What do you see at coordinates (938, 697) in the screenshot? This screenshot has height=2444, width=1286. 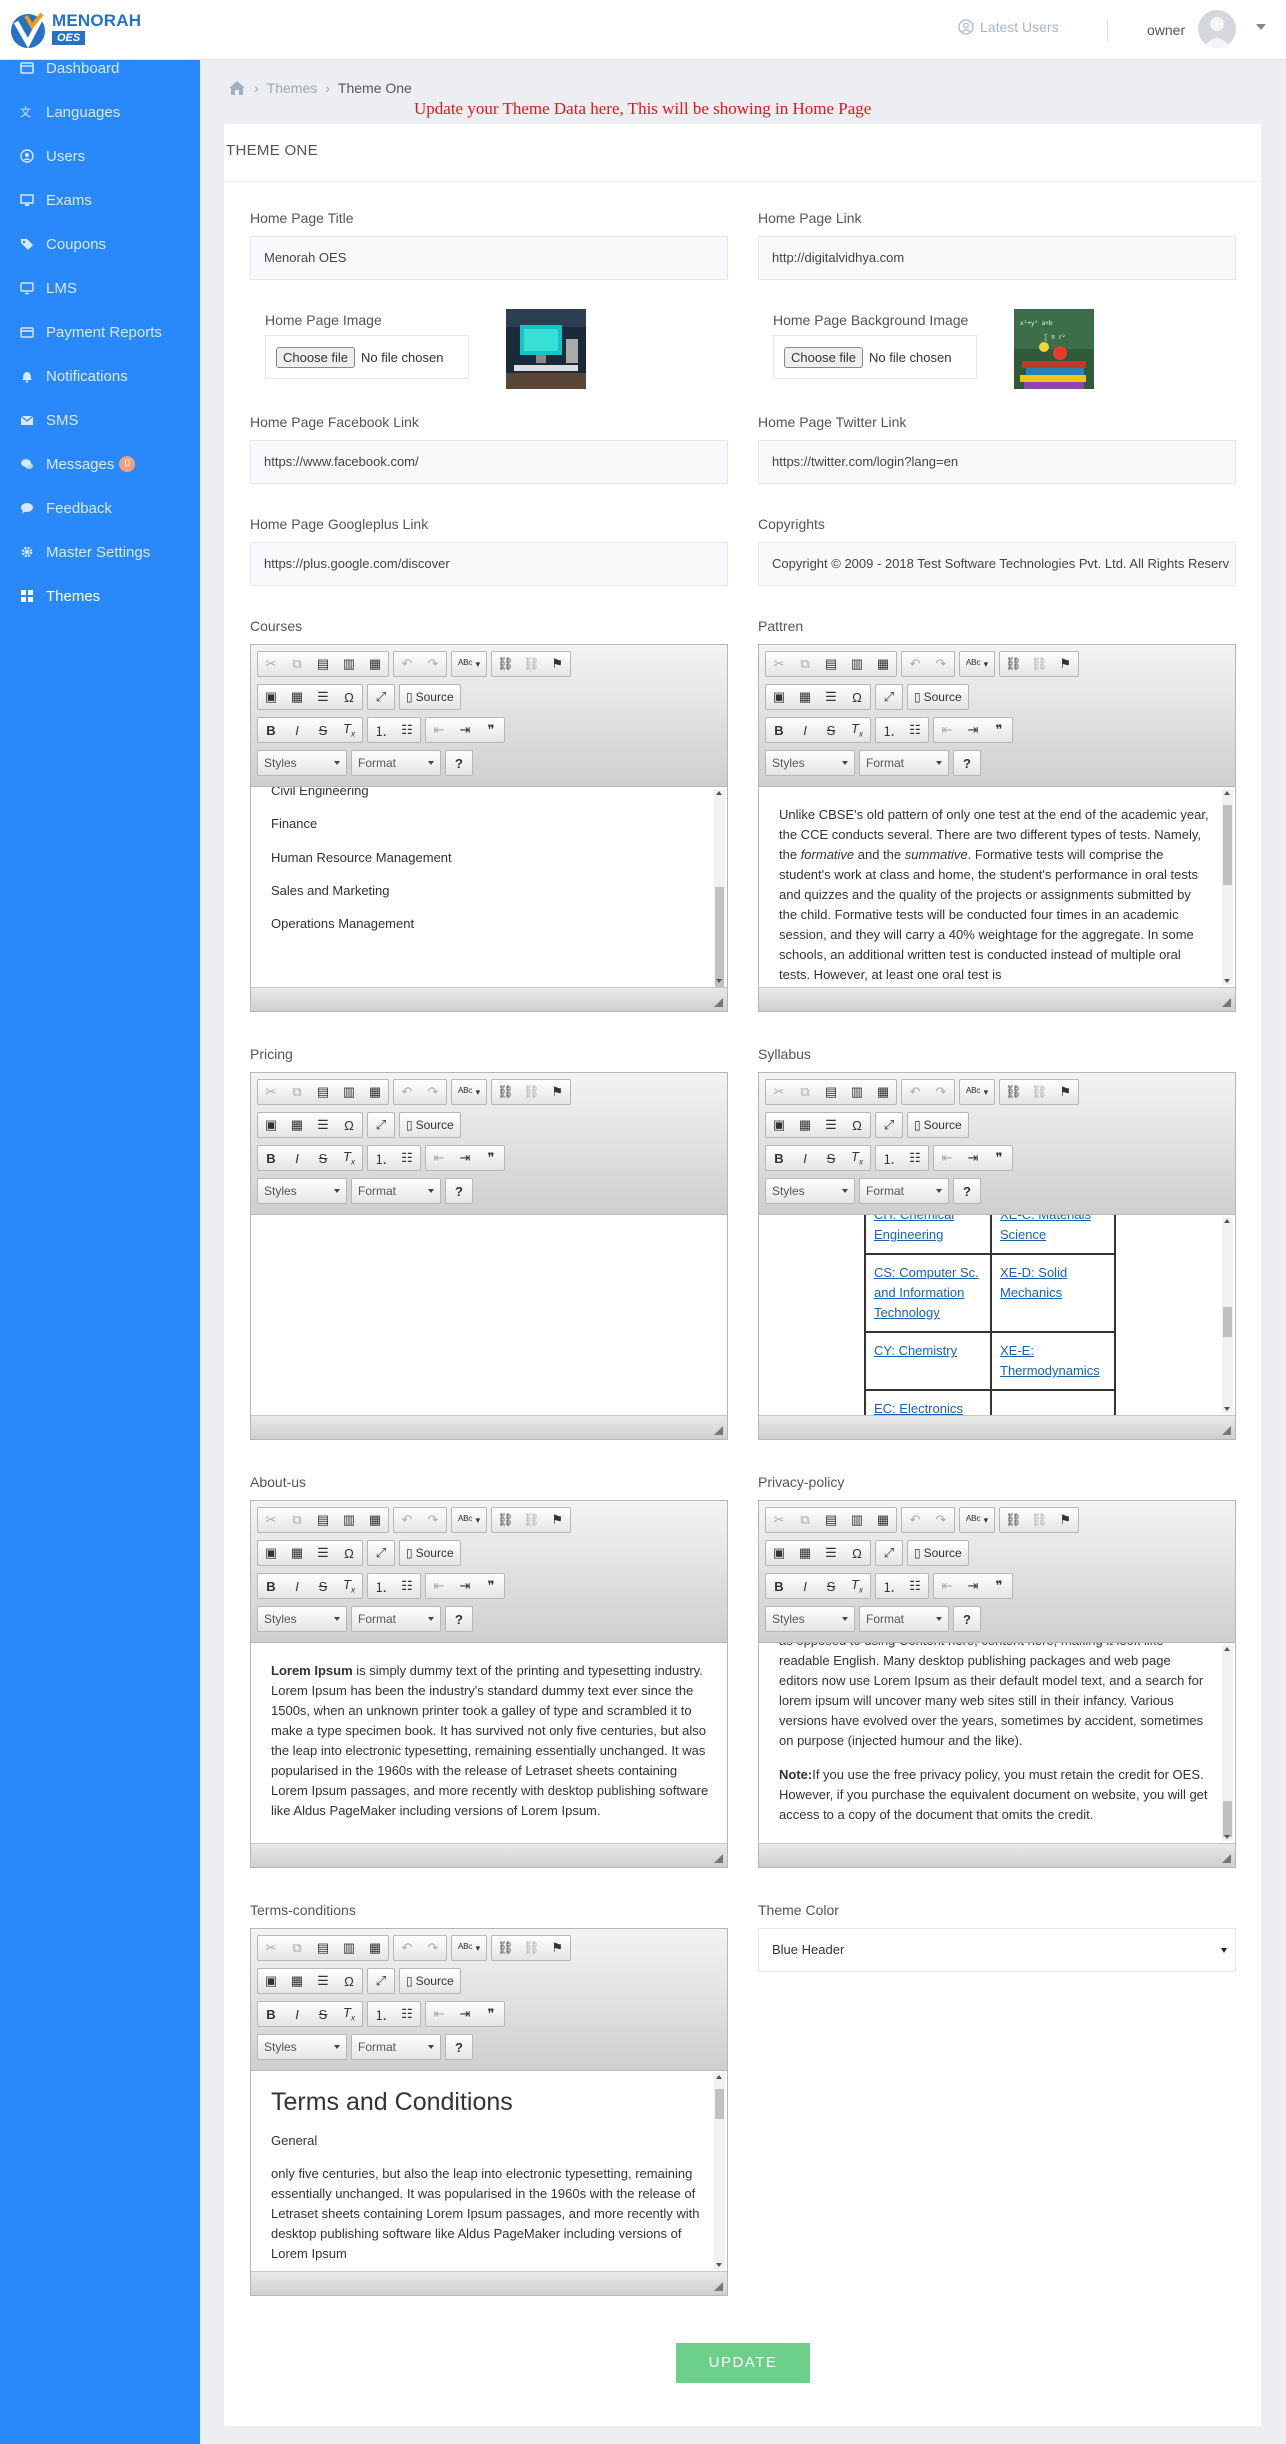 I see `source-button: ▯ Source` at bounding box center [938, 697].